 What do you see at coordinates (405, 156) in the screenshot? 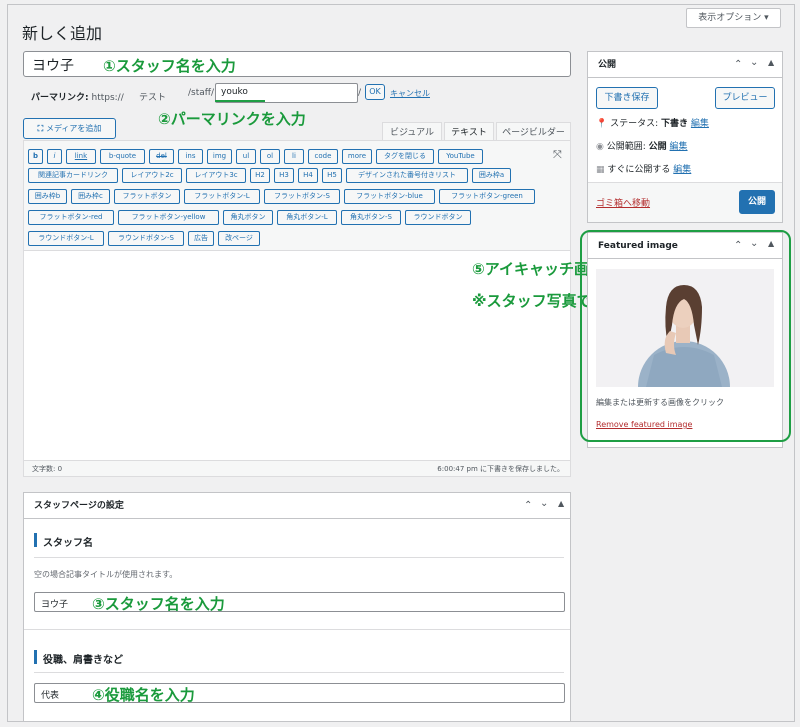
I see `quicktag-button: タグを閉じる` at bounding box center [405, 156].